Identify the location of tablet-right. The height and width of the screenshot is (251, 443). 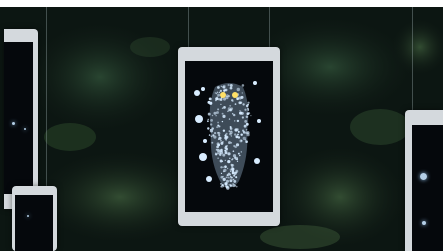
(424, 180).